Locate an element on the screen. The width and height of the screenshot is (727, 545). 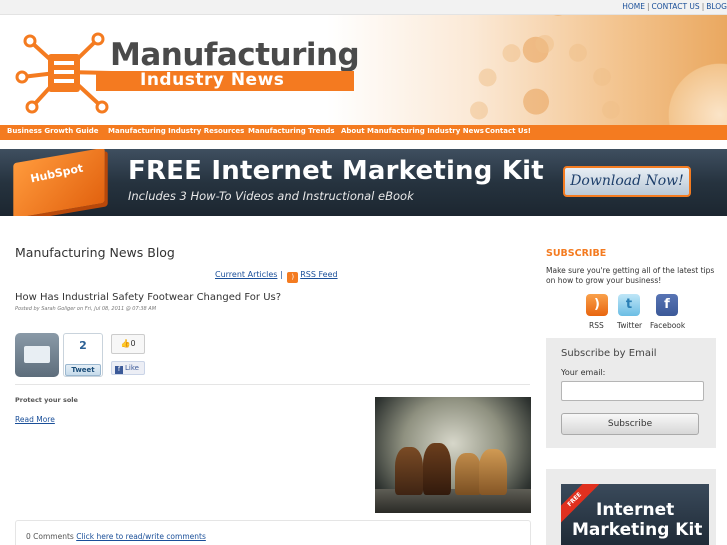
comments-count: 0 Comments is located at coordinates (50, 536).